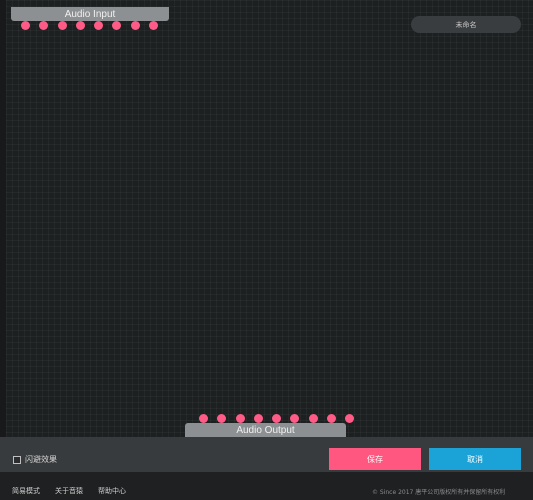 The image size is (533, 500). I want to click on save-button: 保存, so click(375, 459).